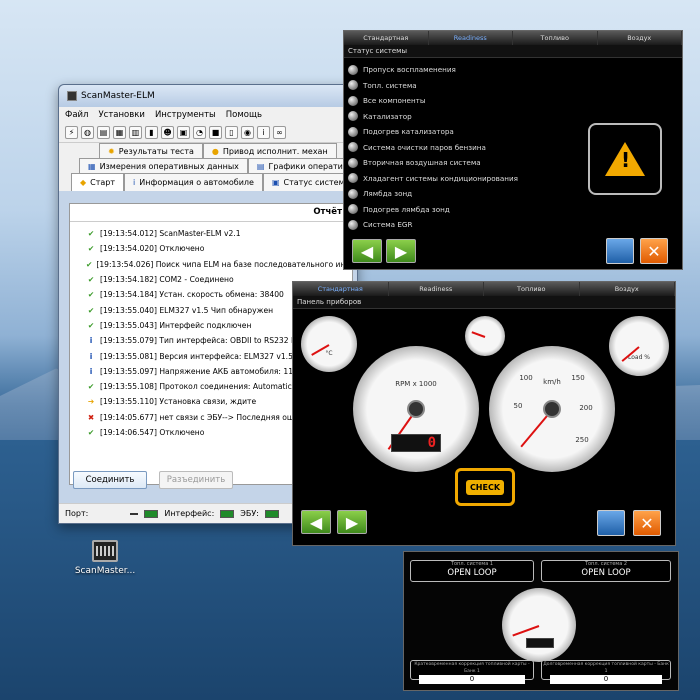 Image resolution: width=700 pixels, height=700 pixels. Describe the element at coordinates (134, 513) in the screenshot. I see `port-dash` at that location.